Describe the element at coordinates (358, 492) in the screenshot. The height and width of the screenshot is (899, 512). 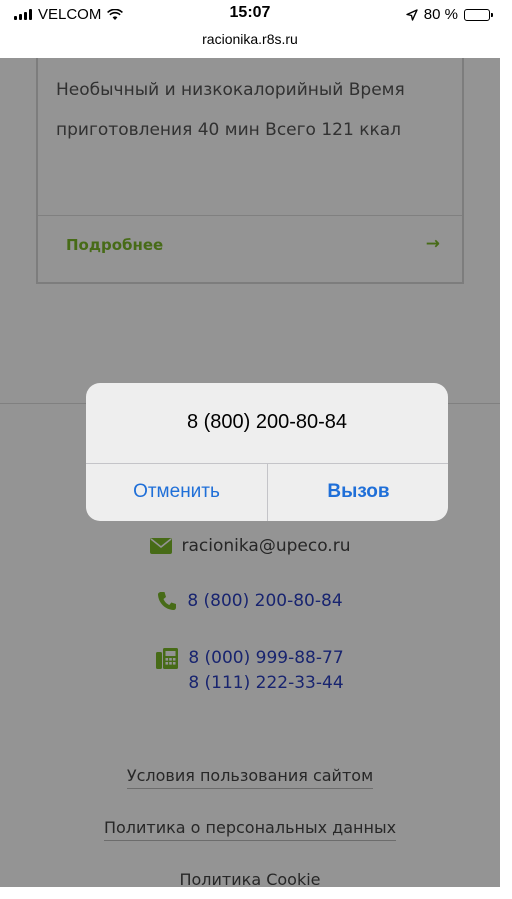
I see `call-button: Вызов` at that location.